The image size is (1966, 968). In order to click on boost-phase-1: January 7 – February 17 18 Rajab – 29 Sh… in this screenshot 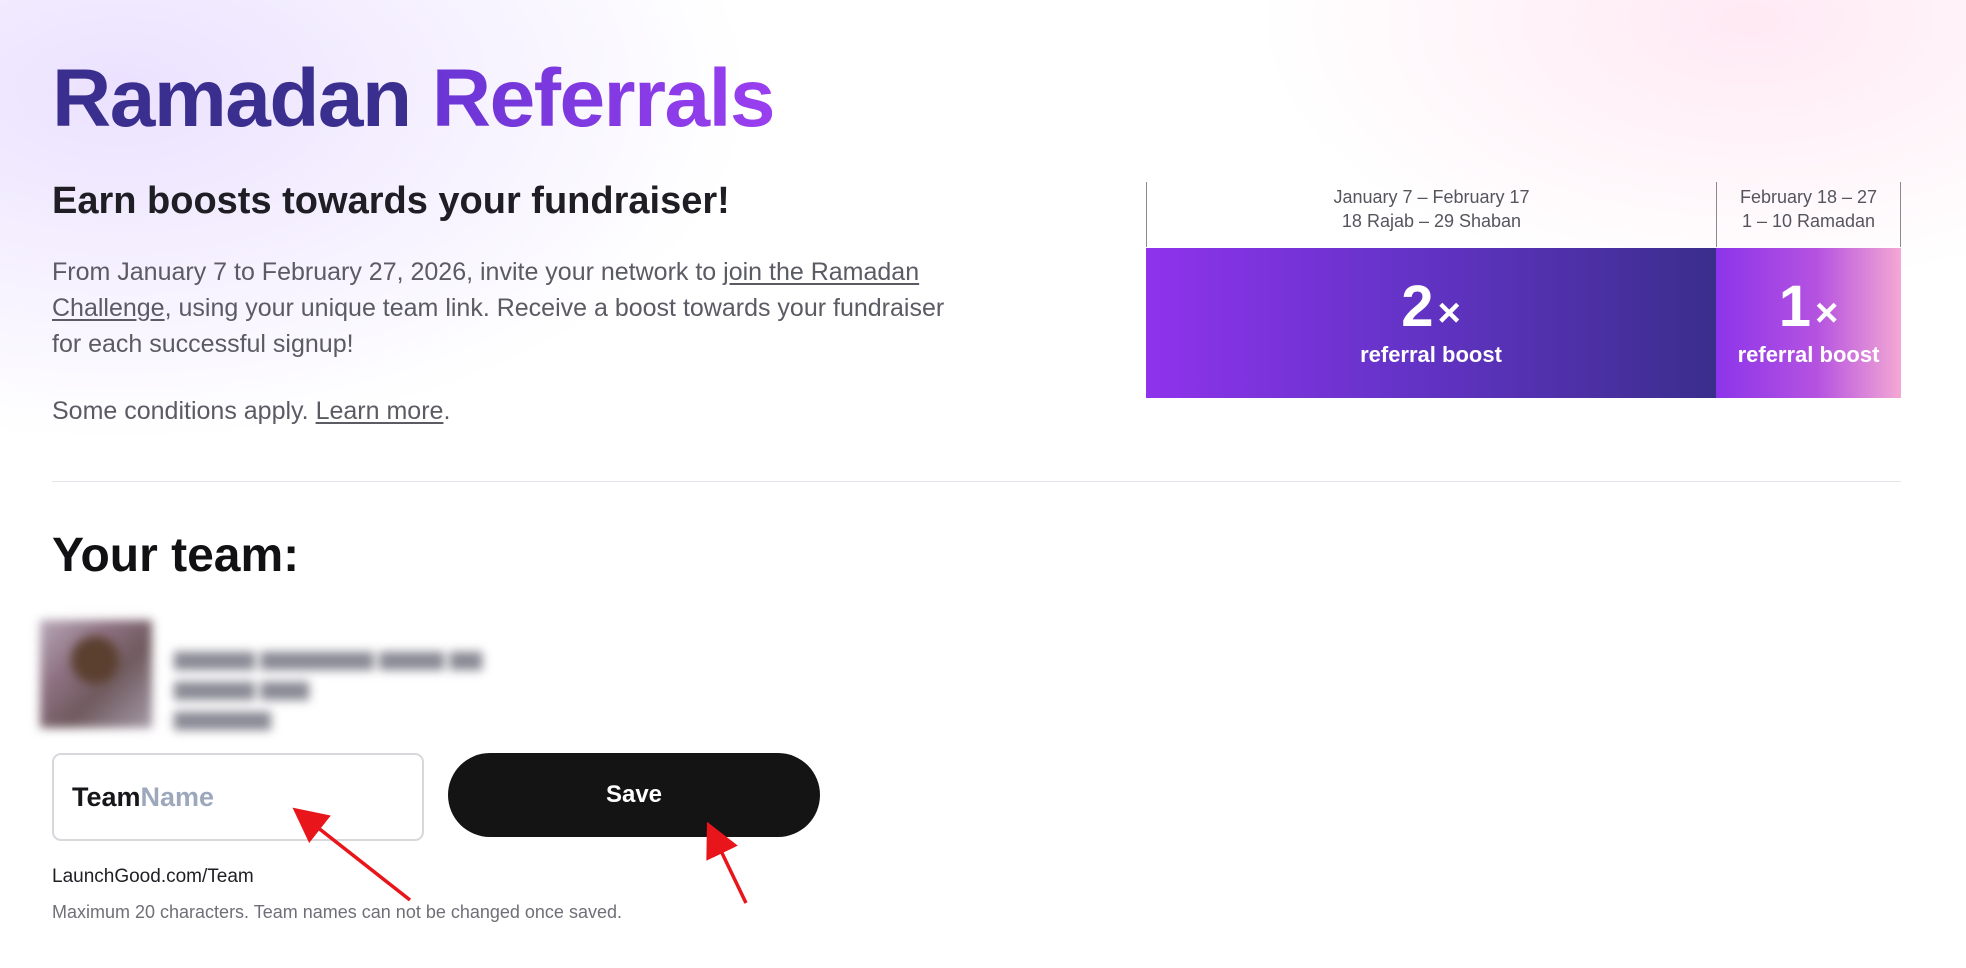, I will do `click(1431, 290)`.